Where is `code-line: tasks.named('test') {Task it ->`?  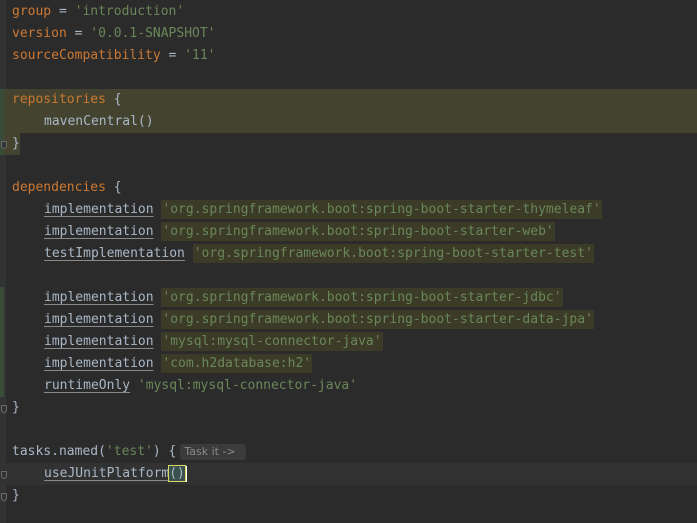
code-line: tasks.named('test') {Task it -> is located at coordinates (129, 452).